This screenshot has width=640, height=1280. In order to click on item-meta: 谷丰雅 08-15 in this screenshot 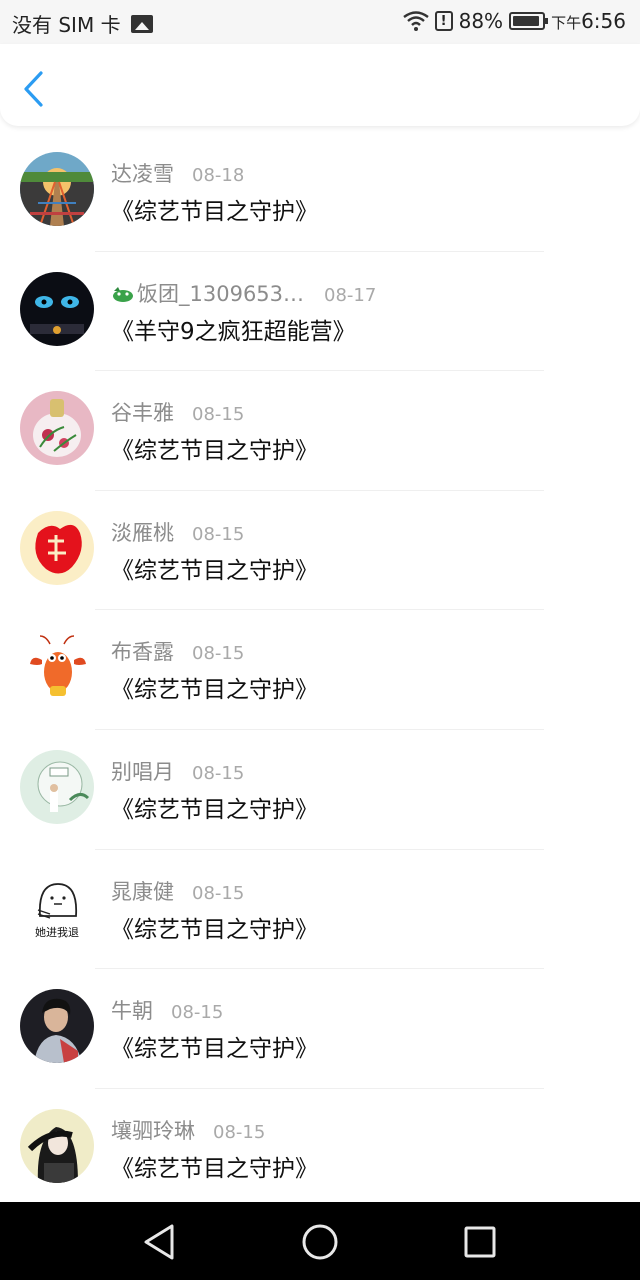, I will do `click(177, 412)`.